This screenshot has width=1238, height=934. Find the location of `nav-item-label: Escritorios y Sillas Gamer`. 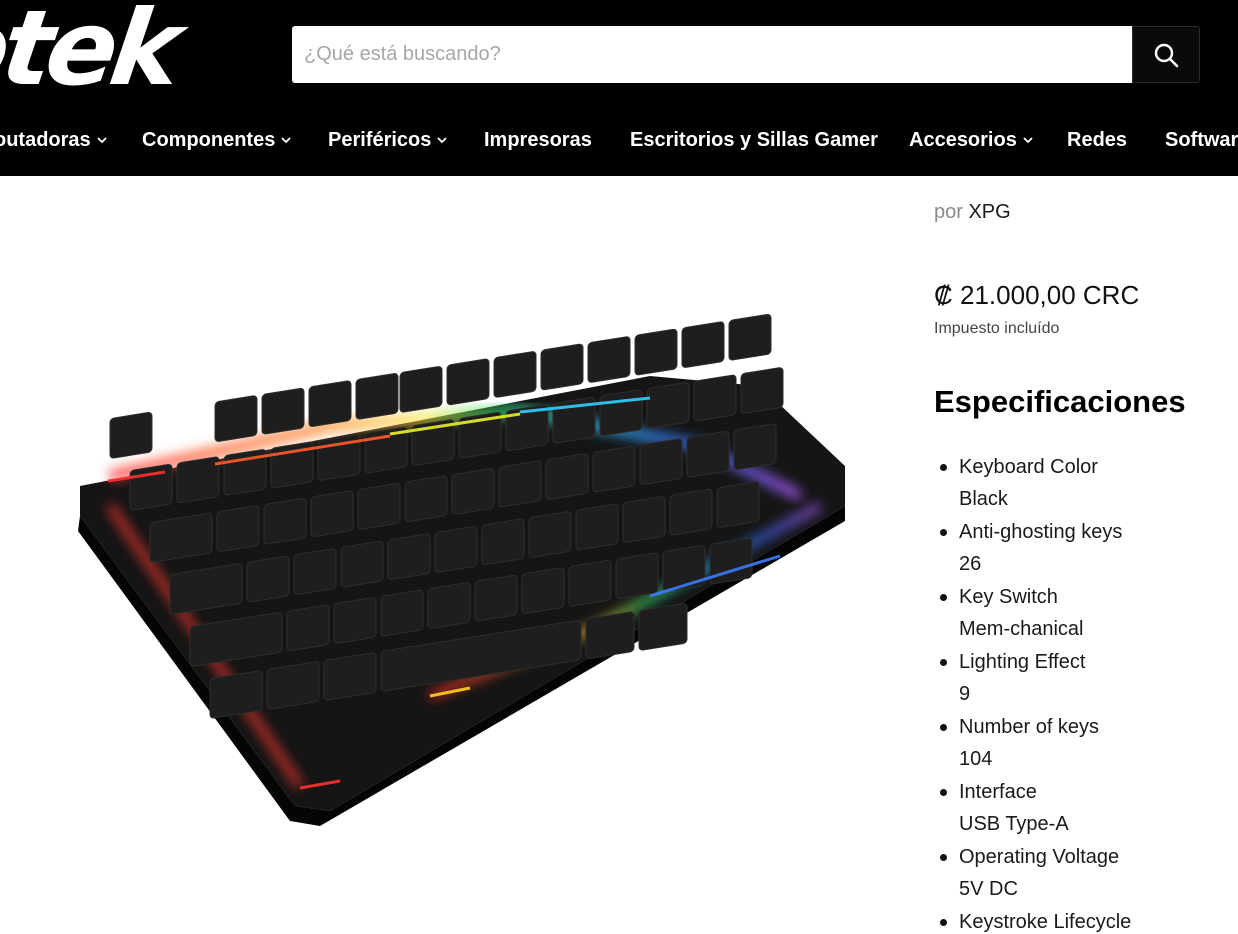

nav-item-label: Escritorios y Sillas Gamer is located at coordinates (754, 139).